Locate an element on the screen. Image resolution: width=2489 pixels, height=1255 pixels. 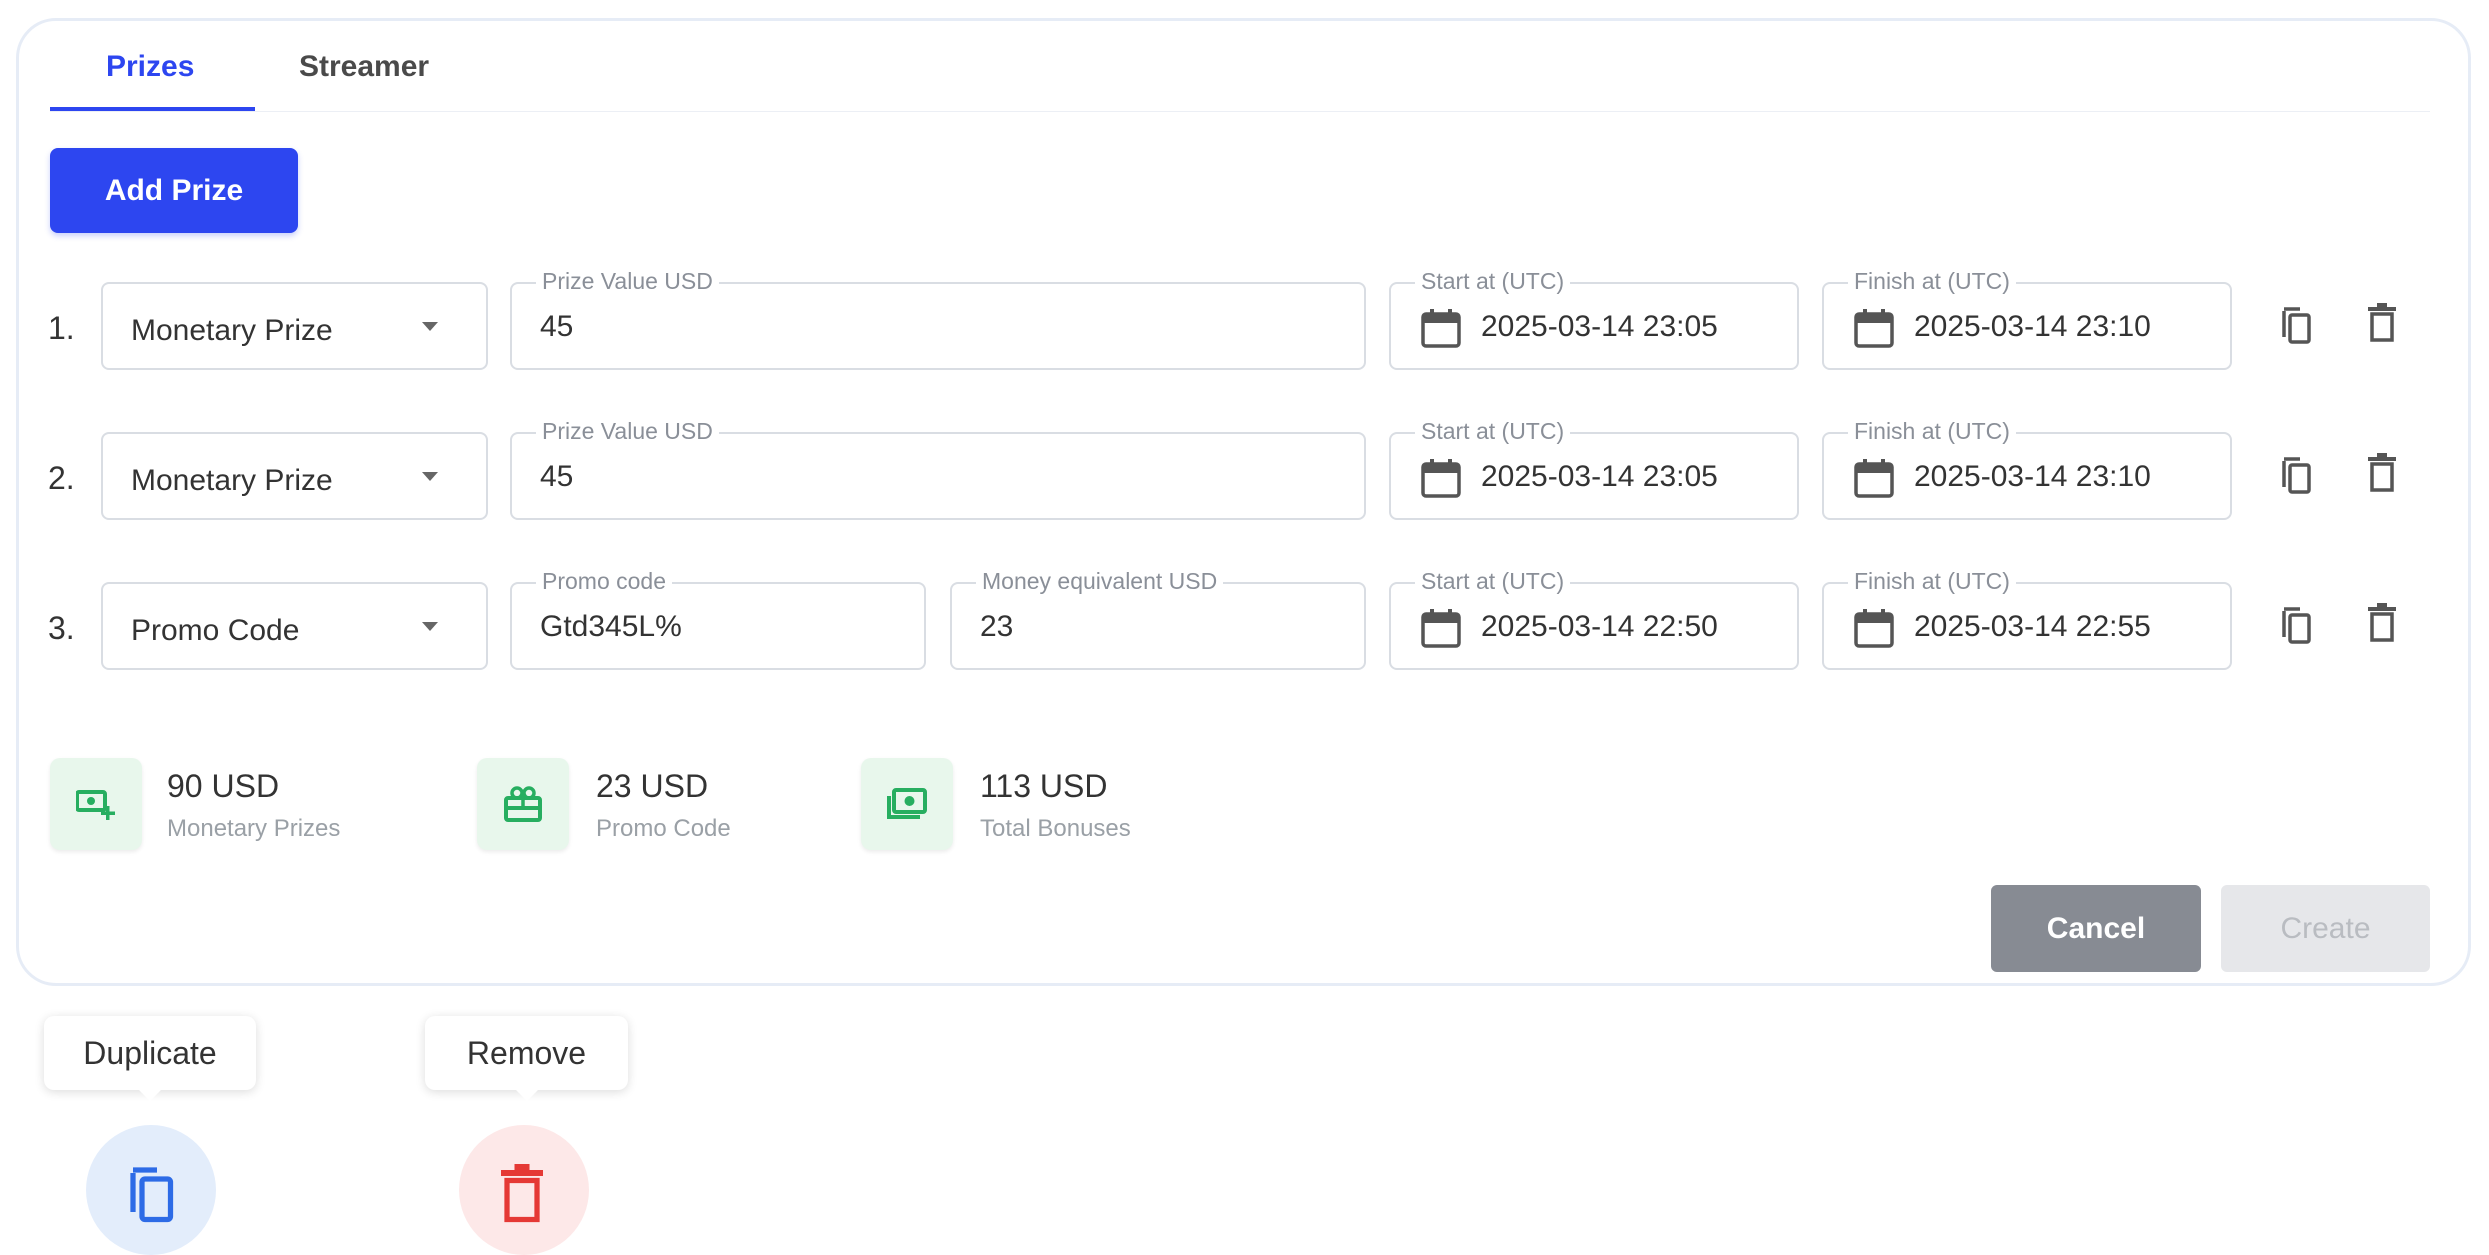
tab-streamer: Streamer is located at coordinates (364, 67).